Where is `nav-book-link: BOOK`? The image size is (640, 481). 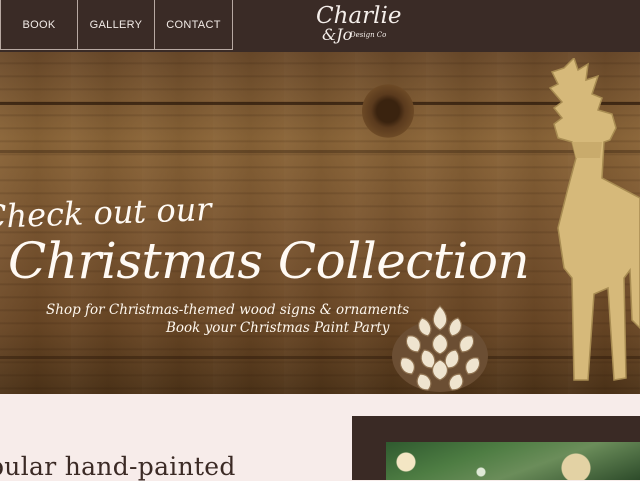 nav-book-link: BOOK is located at coordinates (39, 25).